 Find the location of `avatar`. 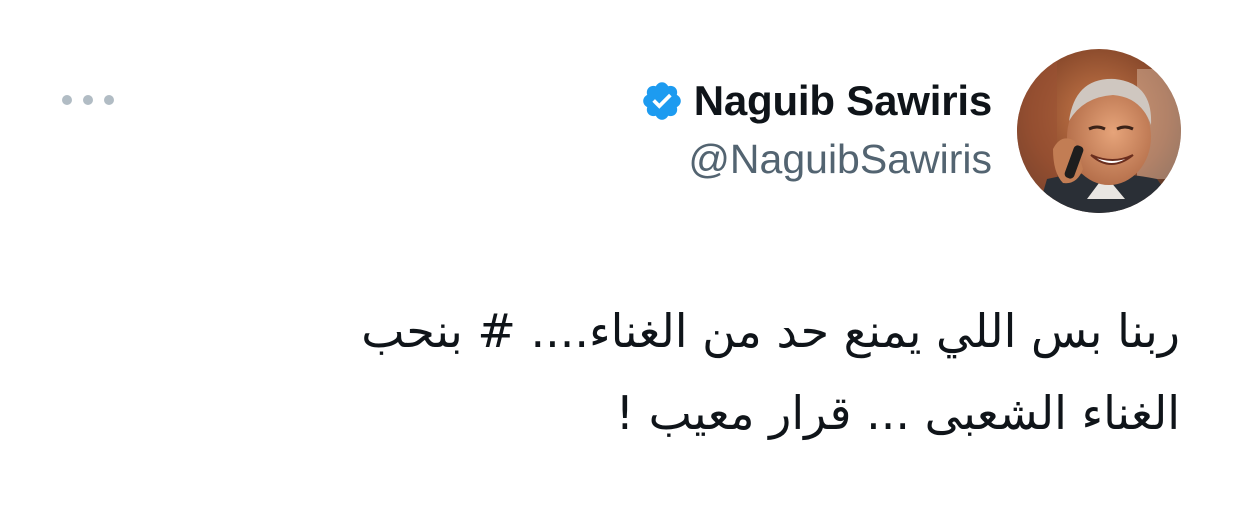

avatar is located at coordinates (1099, 131).